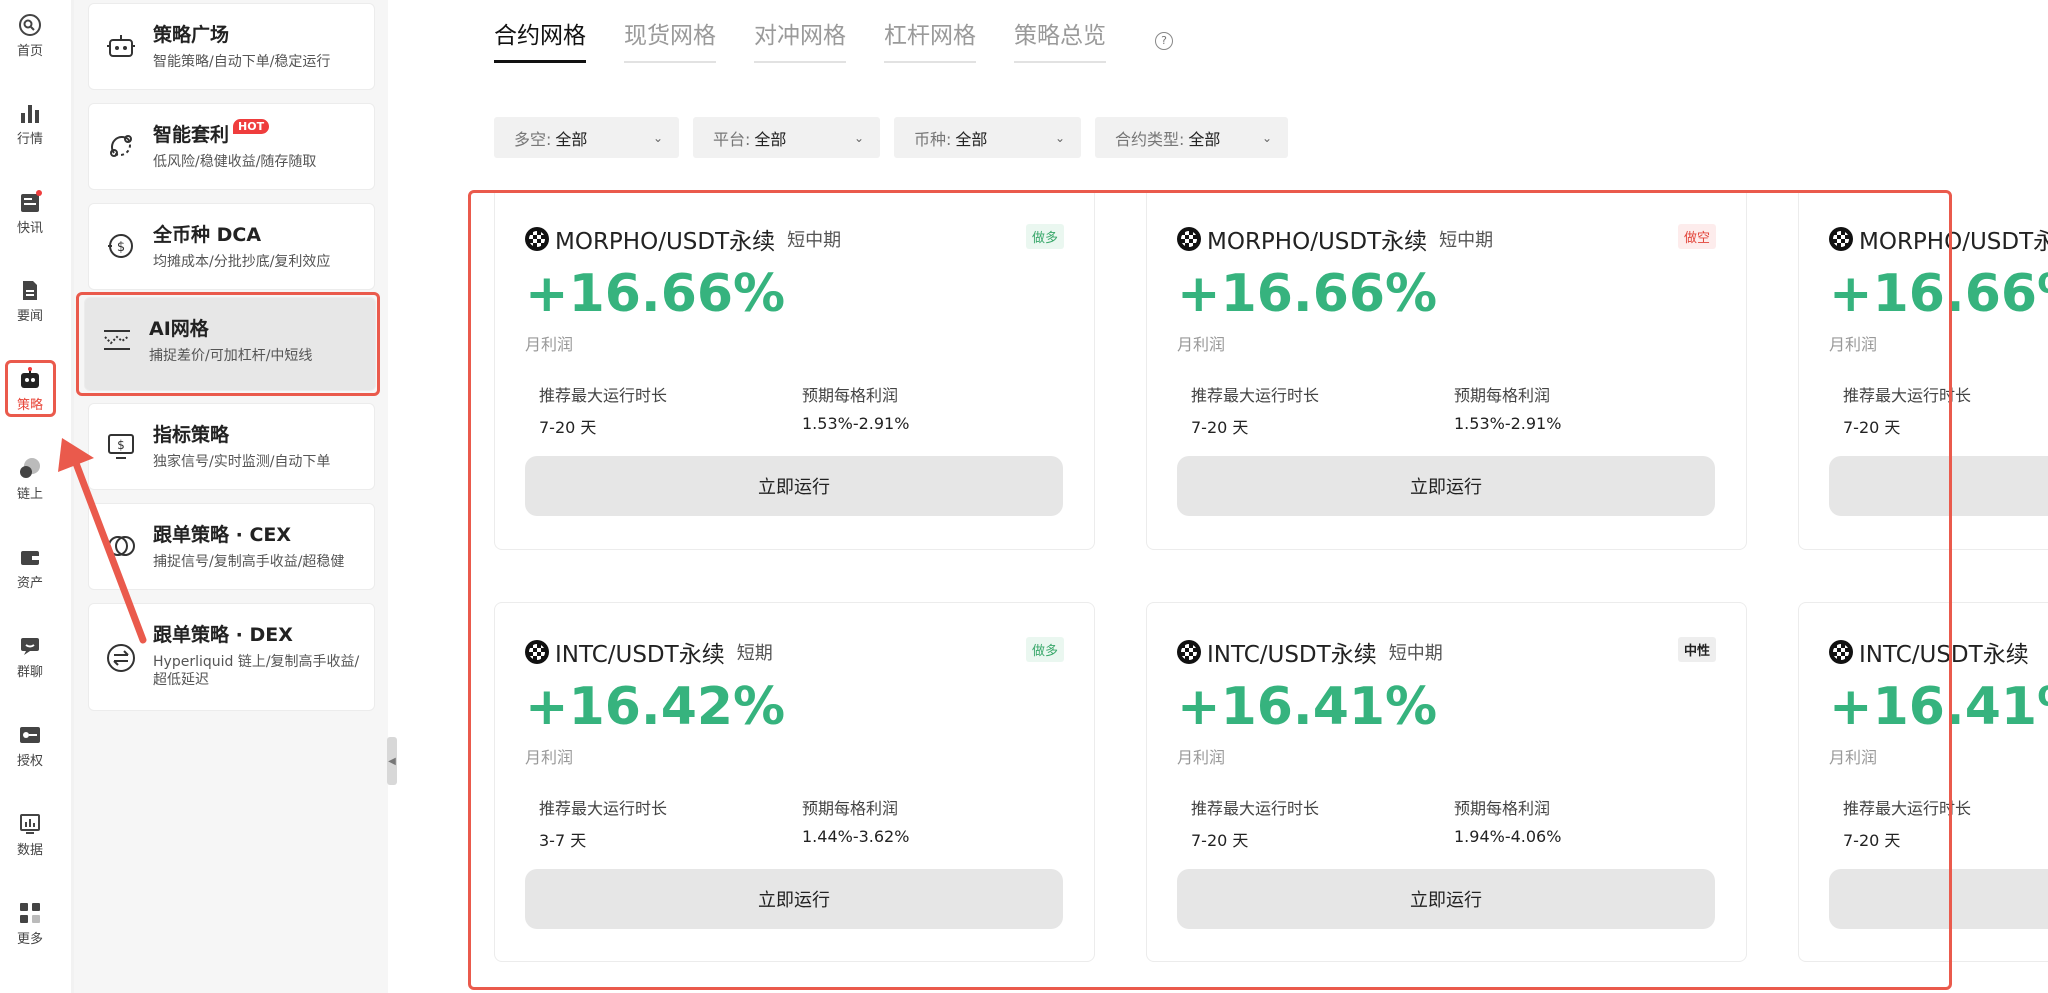  I want to click on filter-label: 平台:, so click(732, 139).